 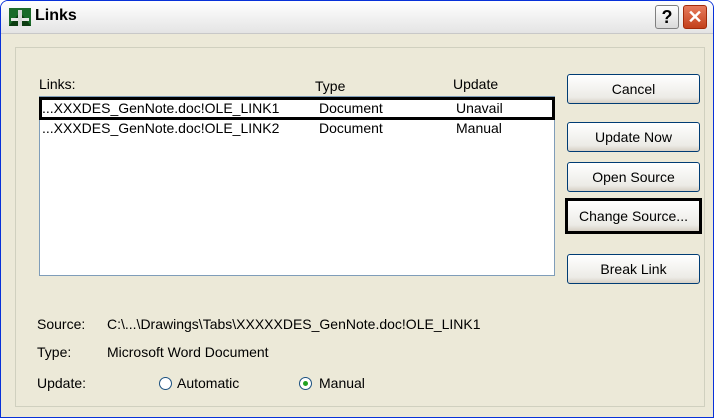 I want to click on type-header: Type, so click(x=330, y=86).